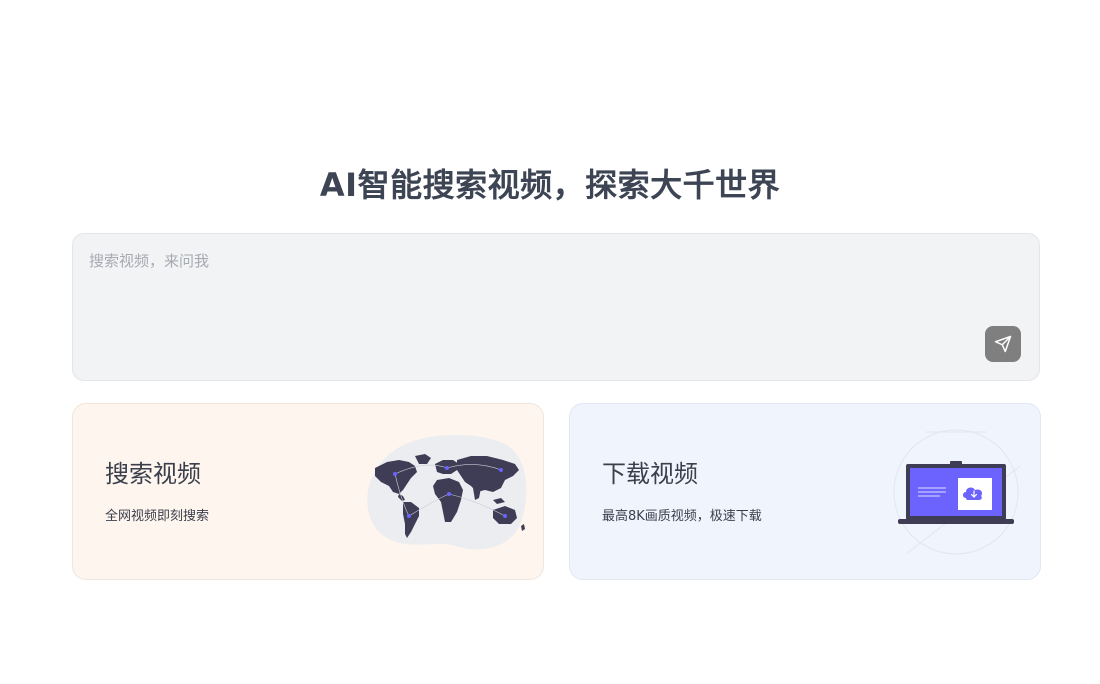 The image size is (1100, 684). I want to click on search-input, so click(529, 300).